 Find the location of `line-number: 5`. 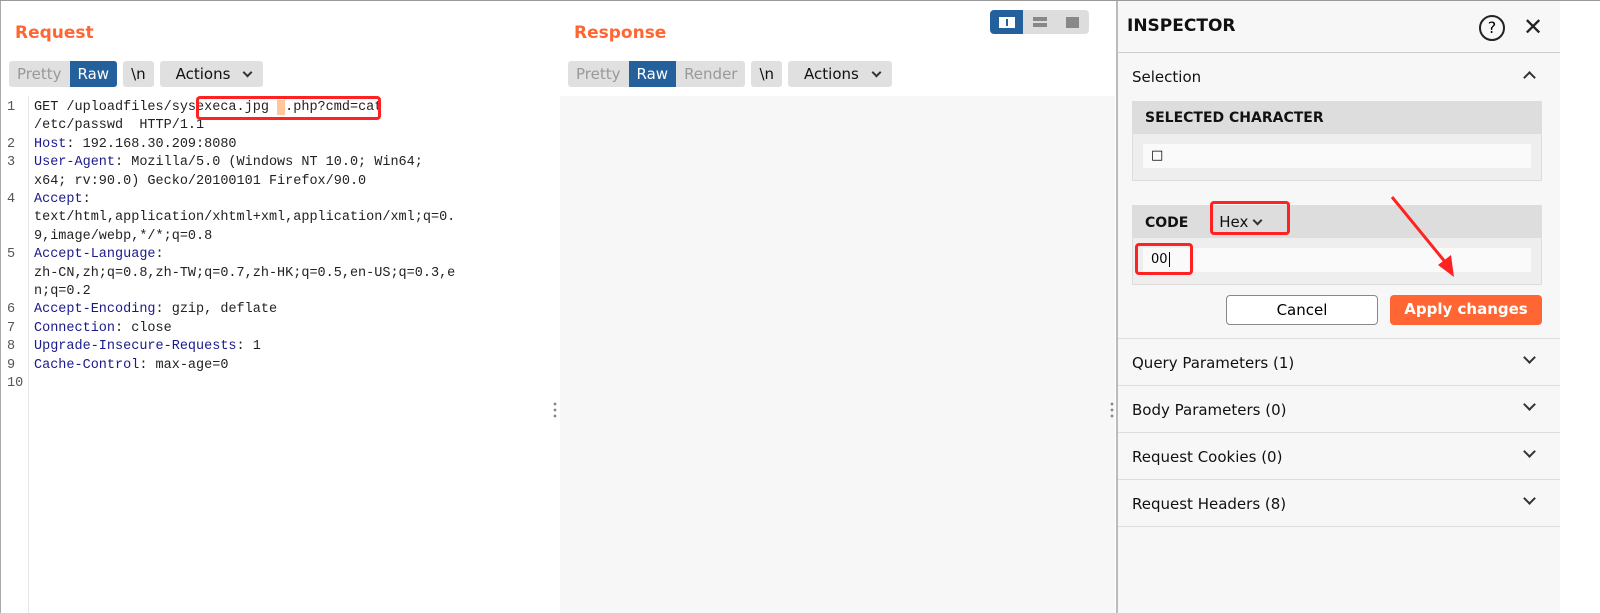

line-number: 5 is located at coordinates (11, 255).